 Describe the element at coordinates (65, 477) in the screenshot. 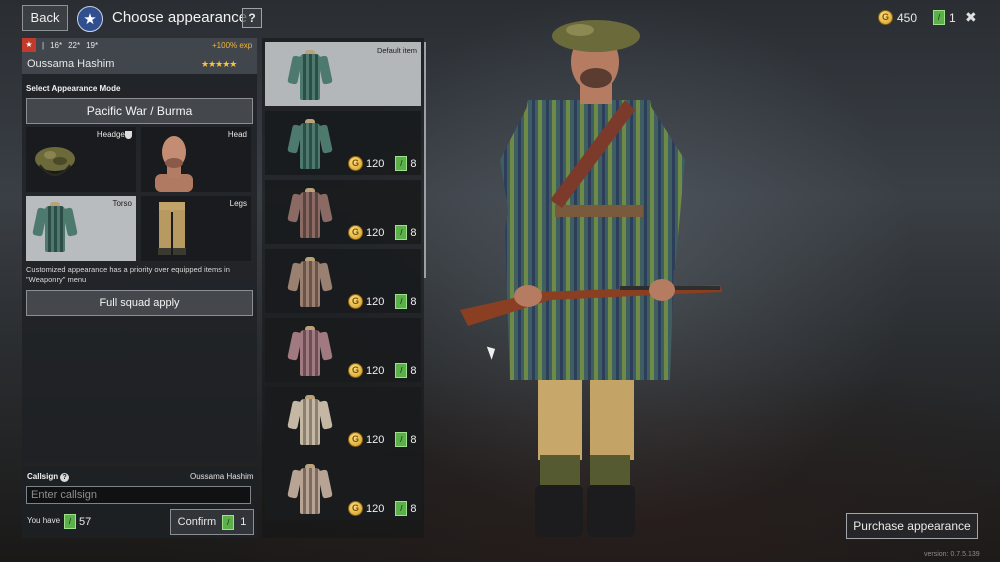

I see `help-icon: ?` at that location.